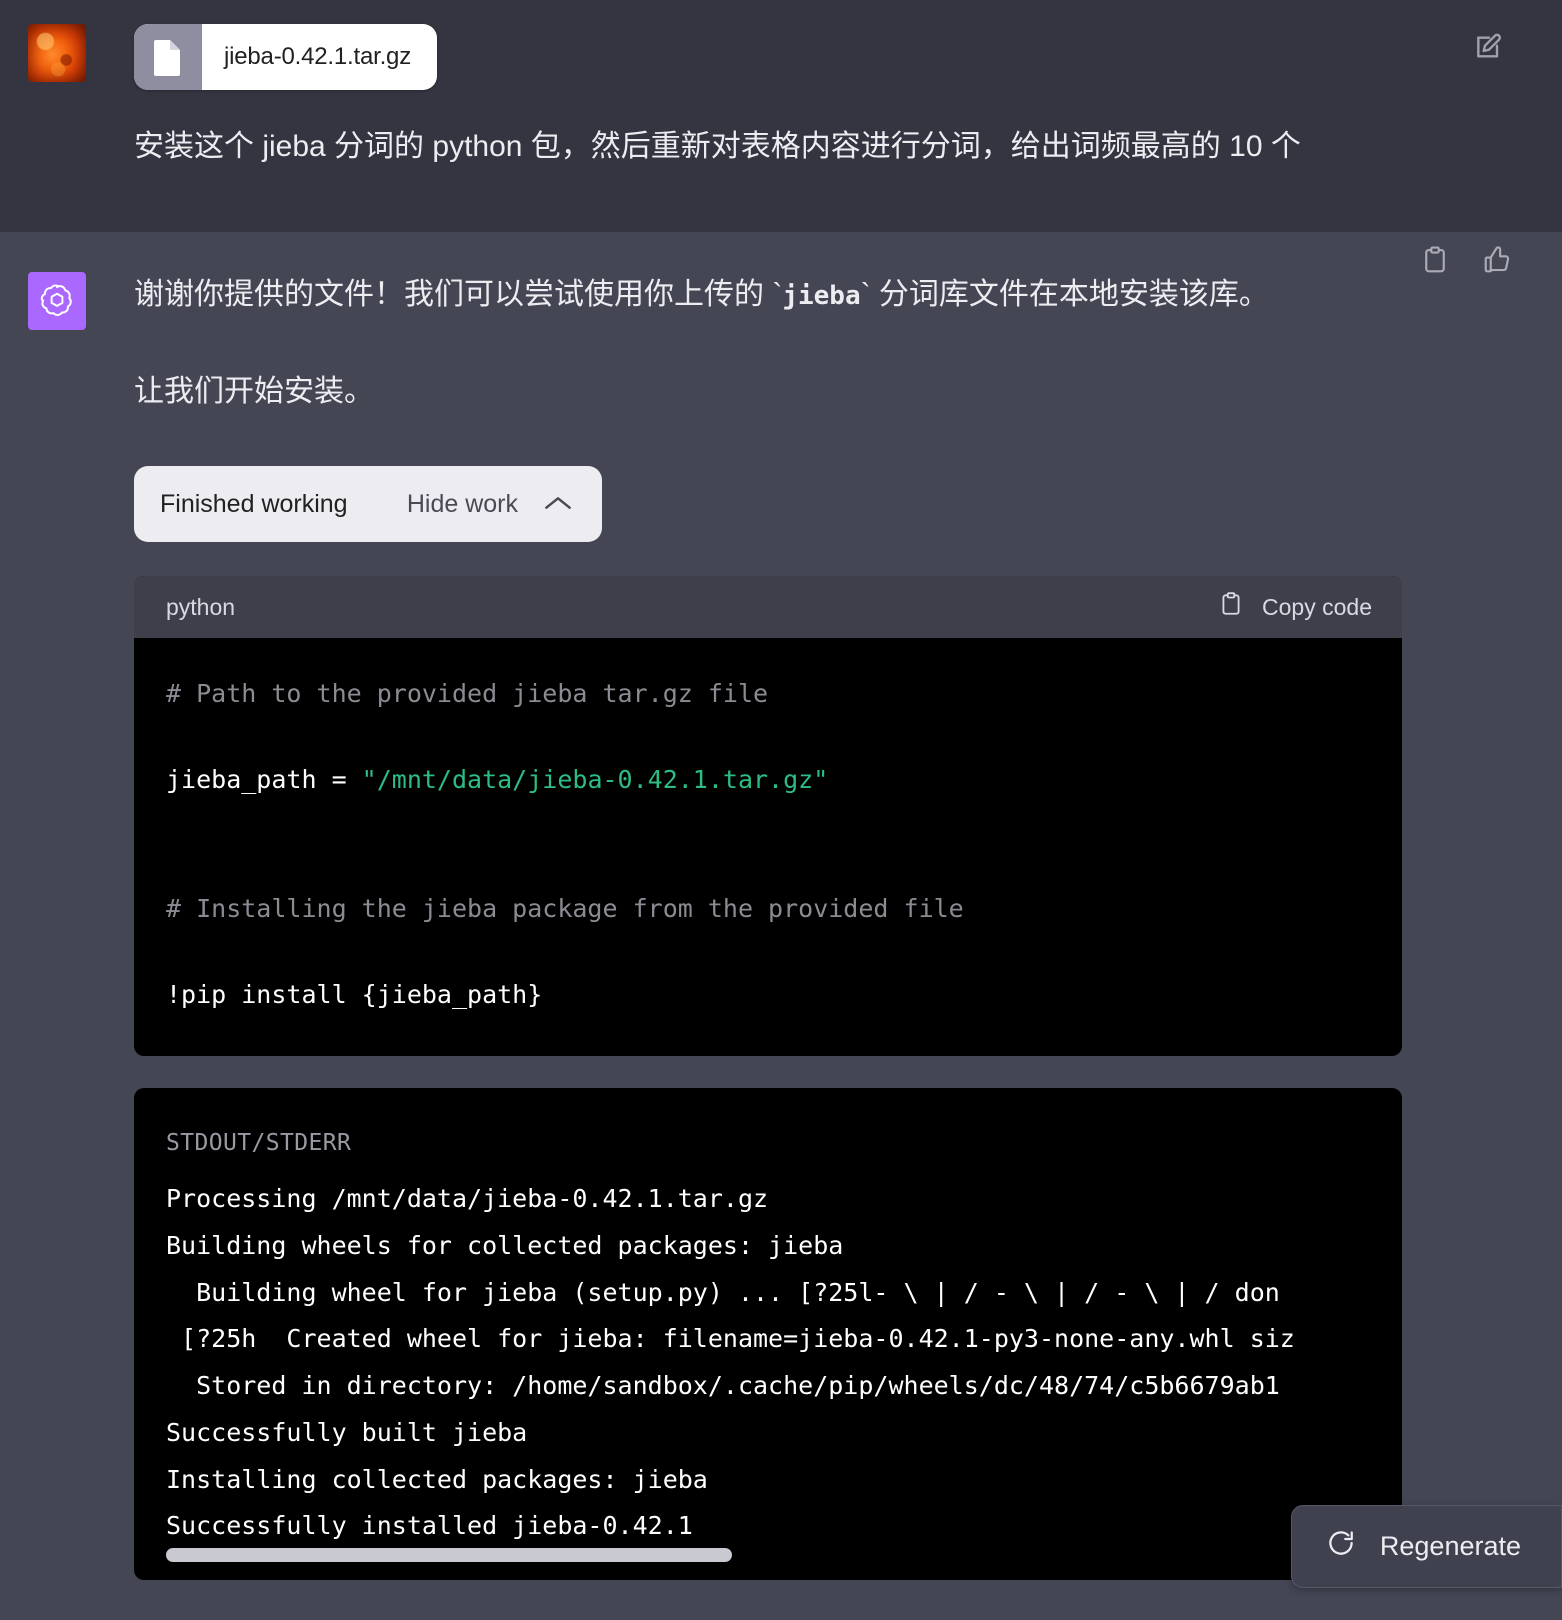 The width and height of the screenshot is (1562, 1620). Describe the element at coordinates (354, 994) in the screenshot. I see `code-token: !pip install {jieba_path}` at that location.